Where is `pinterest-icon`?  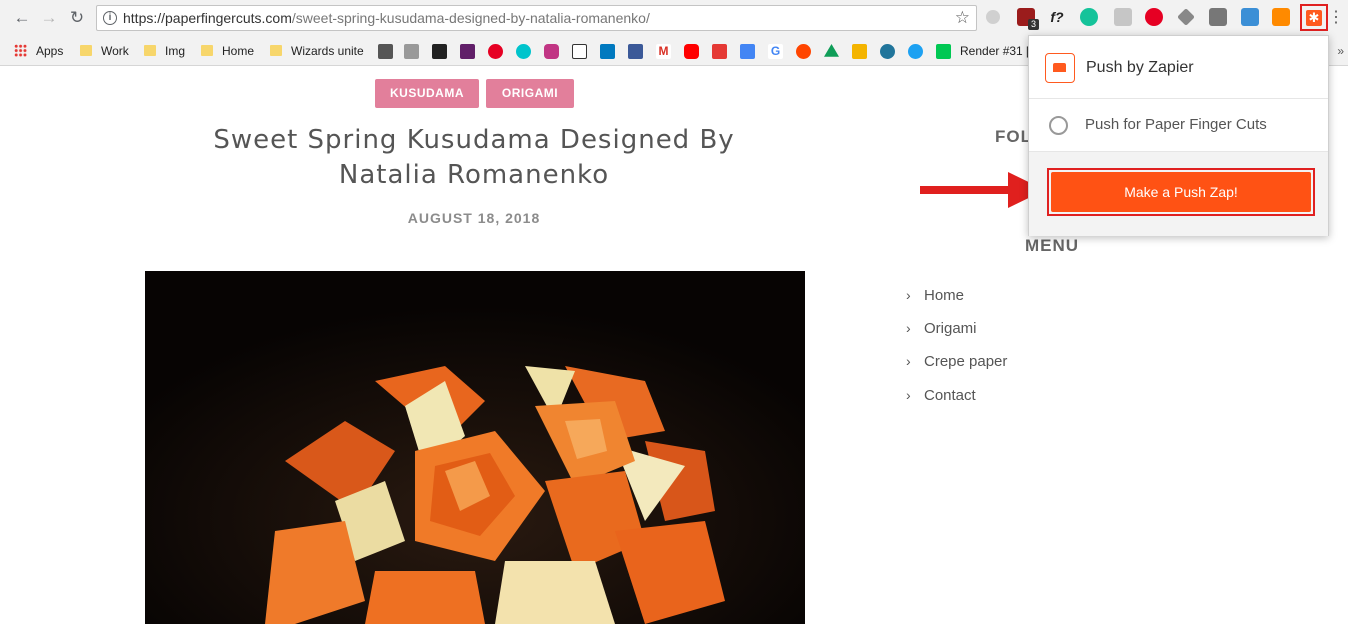
pinterest-icon is located at coordinates (1154, 17).